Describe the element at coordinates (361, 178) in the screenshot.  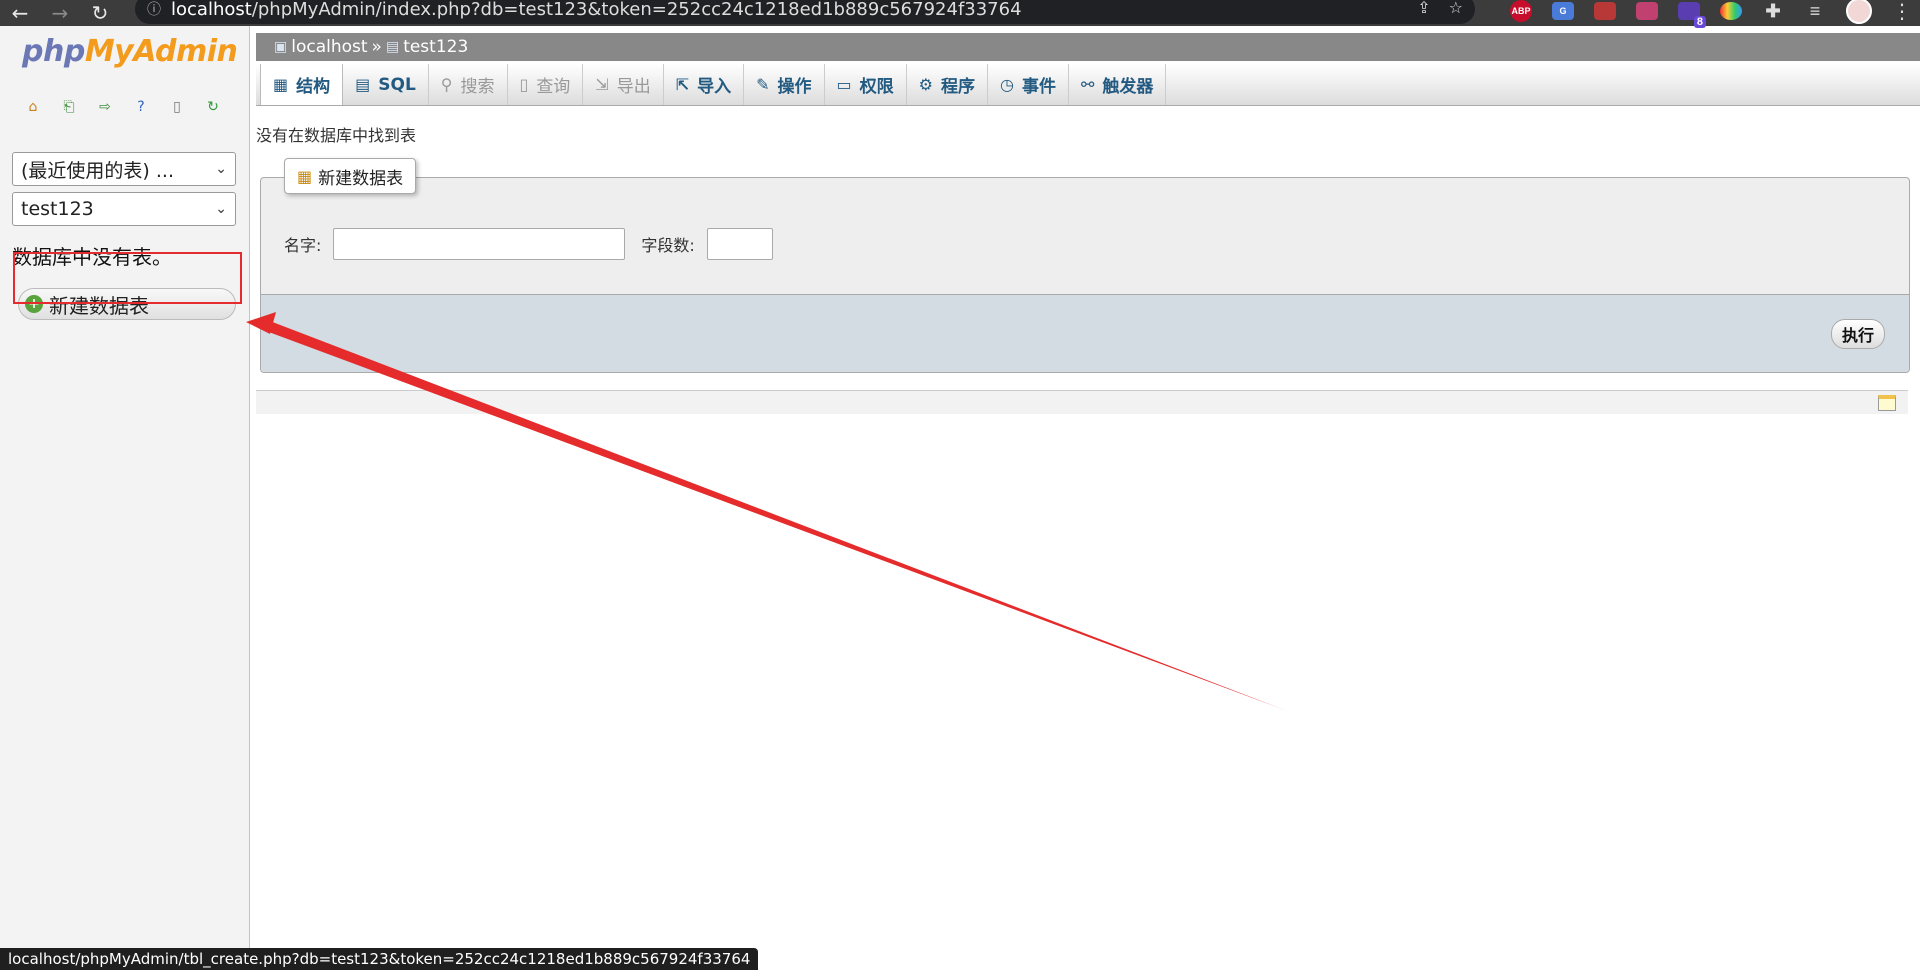
I see `create-table-legend-label: 新建数据表` at that location.